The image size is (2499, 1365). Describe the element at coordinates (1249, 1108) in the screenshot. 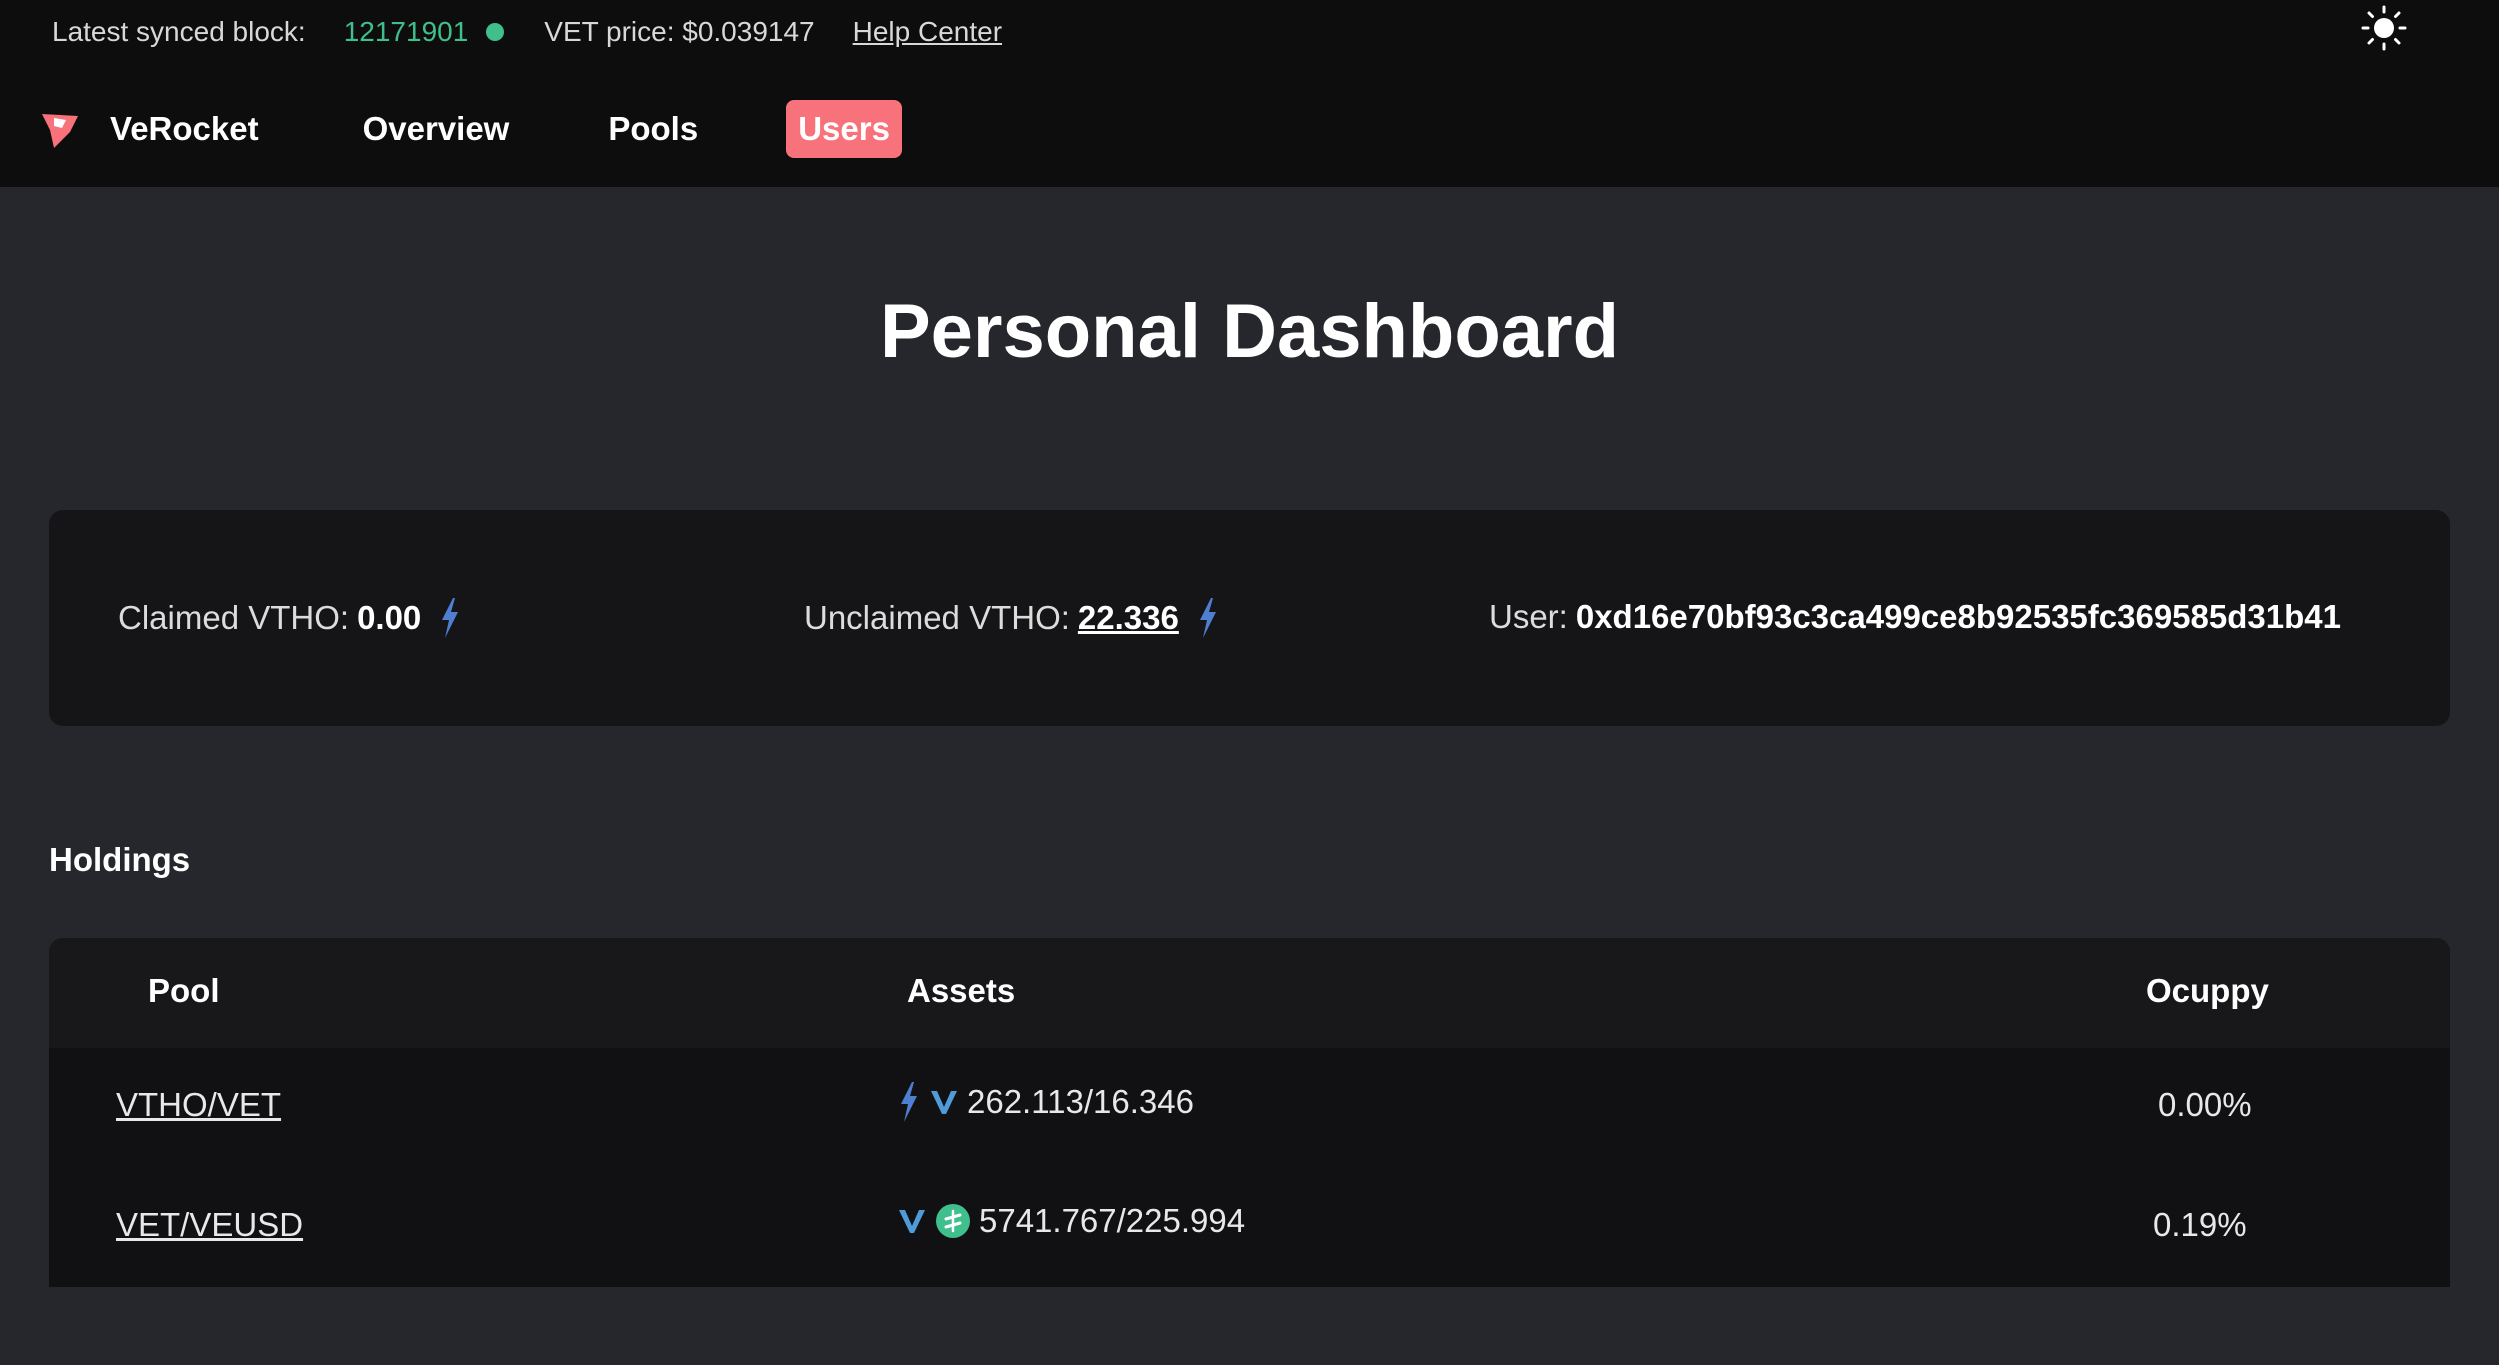

I see `table-row: VTHO/VET 262.113/16.346 0.00%` at that location.